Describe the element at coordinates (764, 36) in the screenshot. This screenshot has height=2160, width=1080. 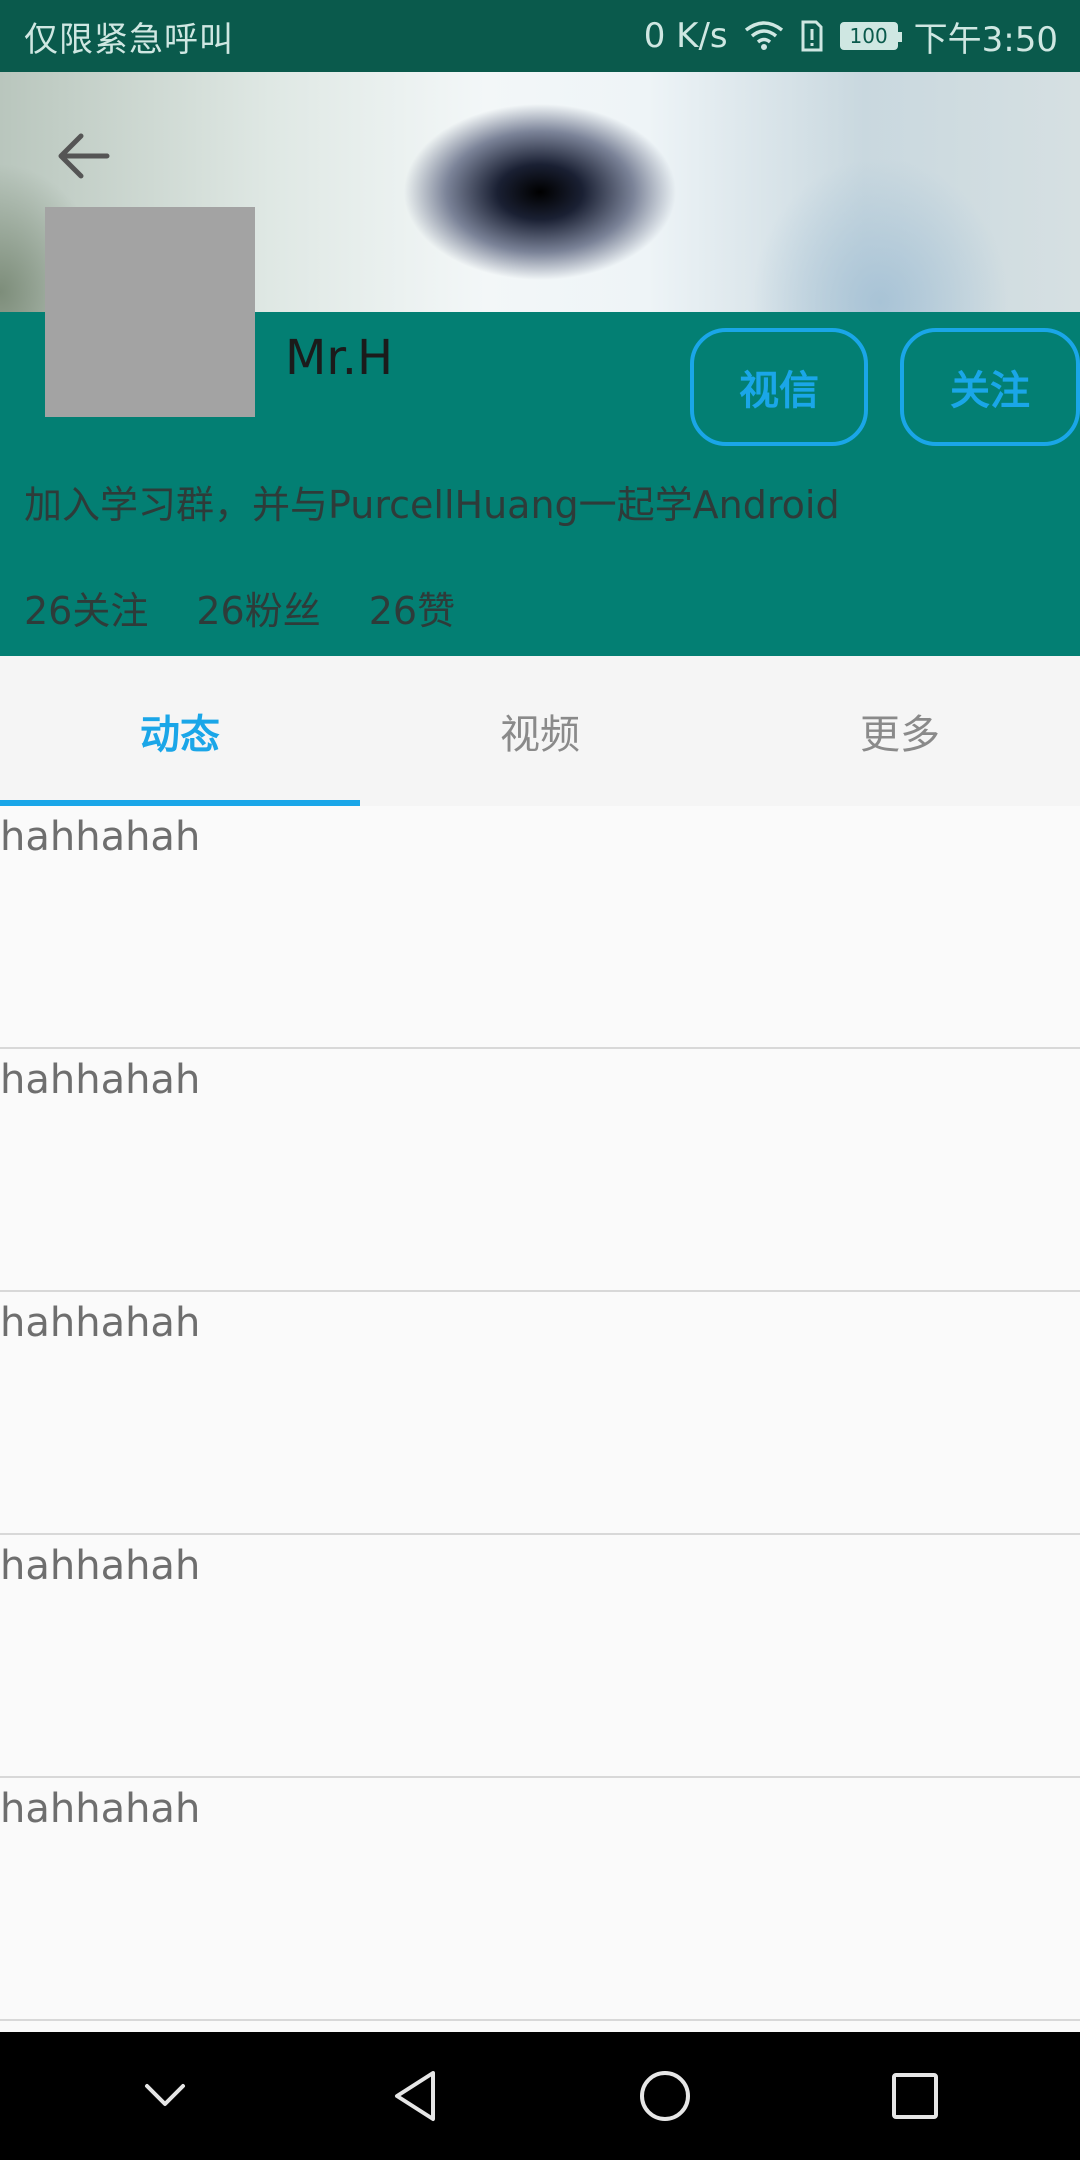
I see `wifi-icon` at that location.